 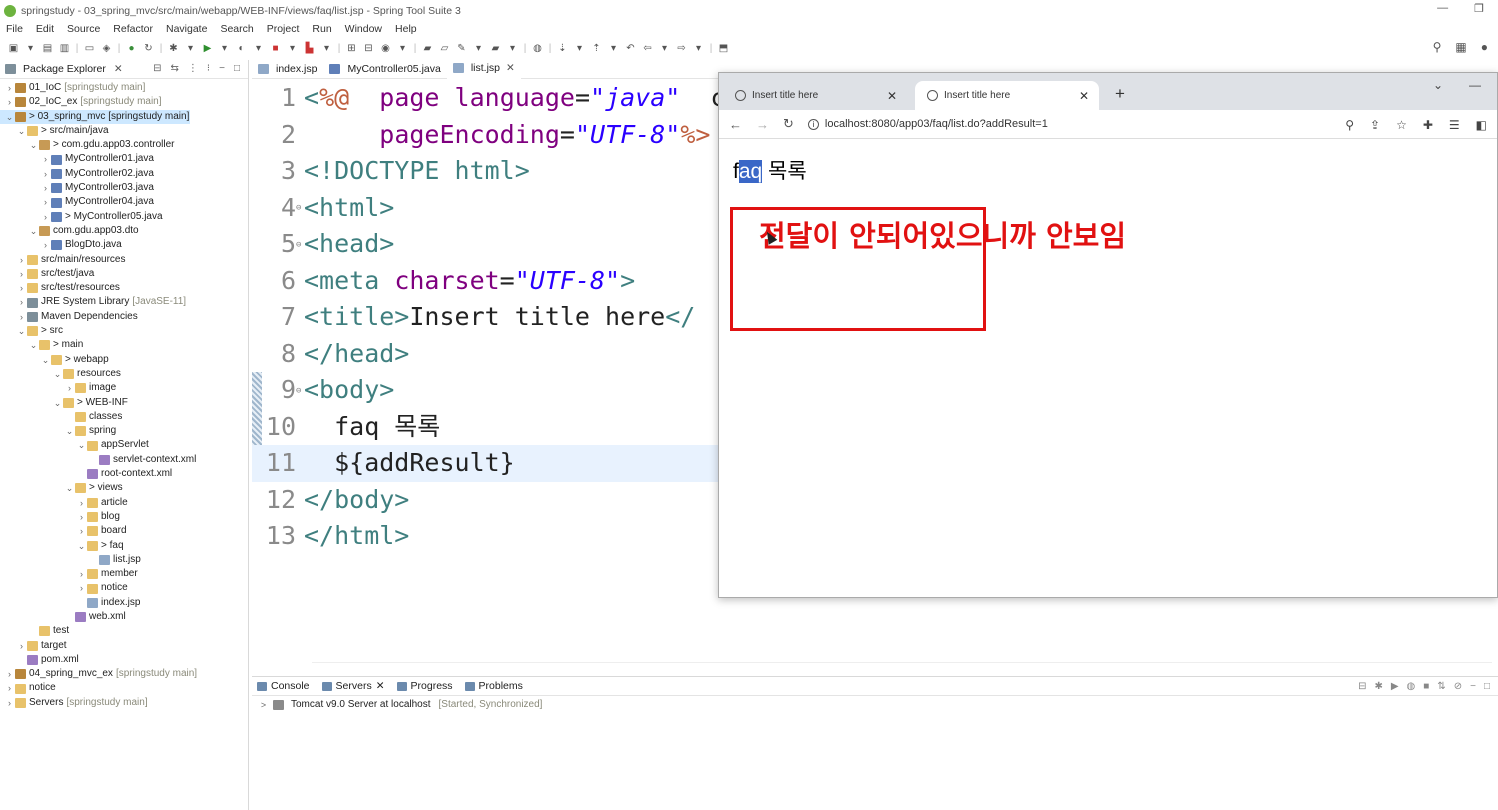 I want to click on tree-item: › BlogDto.java, so click(x=124, y=245).